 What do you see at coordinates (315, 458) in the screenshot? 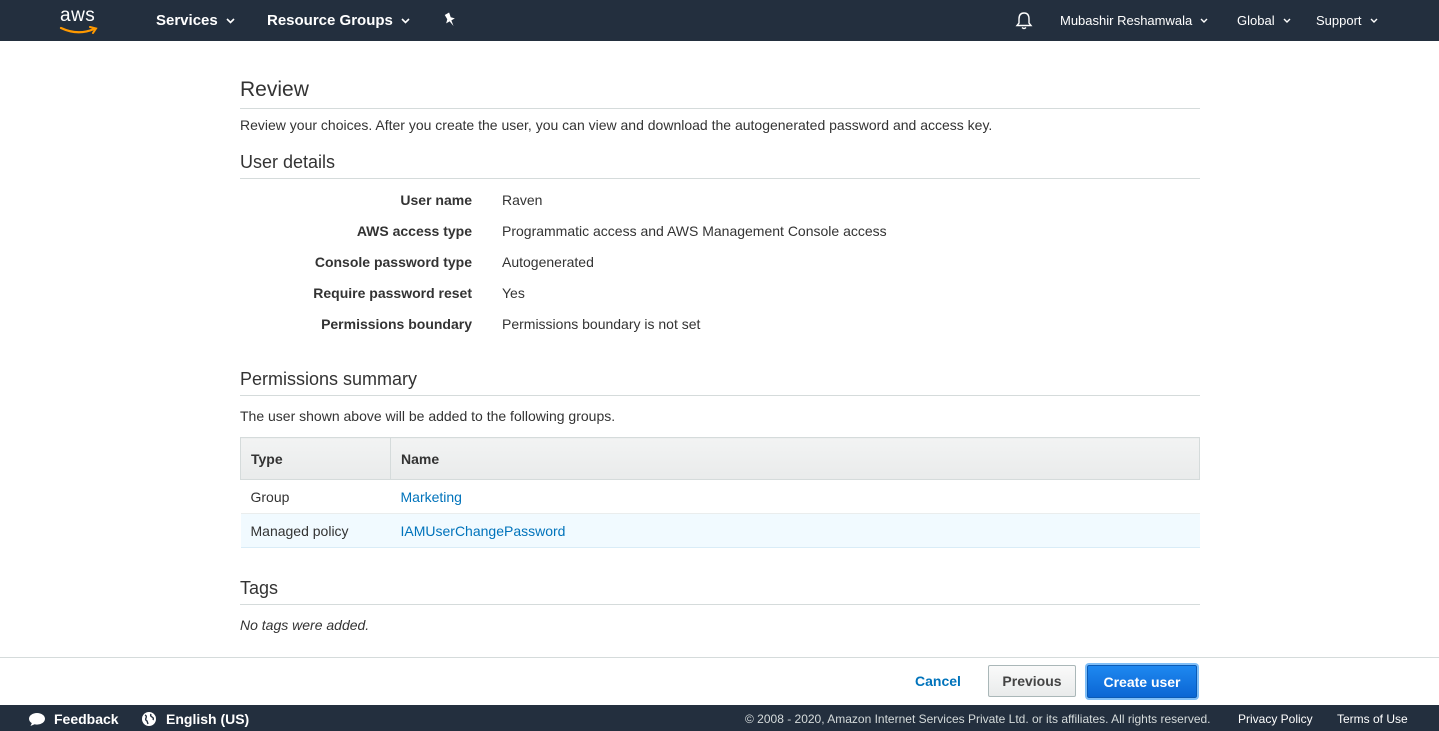
I see `column-header-type: Type` at bounding box center [315, 458].